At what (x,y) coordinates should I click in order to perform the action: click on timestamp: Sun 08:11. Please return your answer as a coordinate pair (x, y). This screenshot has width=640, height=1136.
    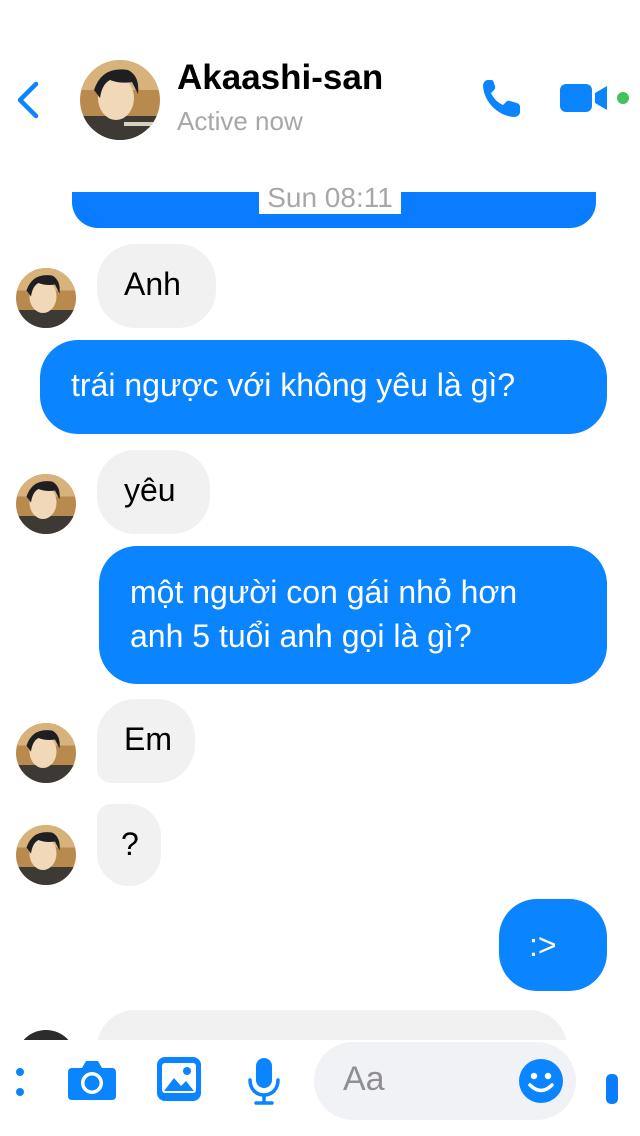
    Looking at the image, I should click on (320, 198).